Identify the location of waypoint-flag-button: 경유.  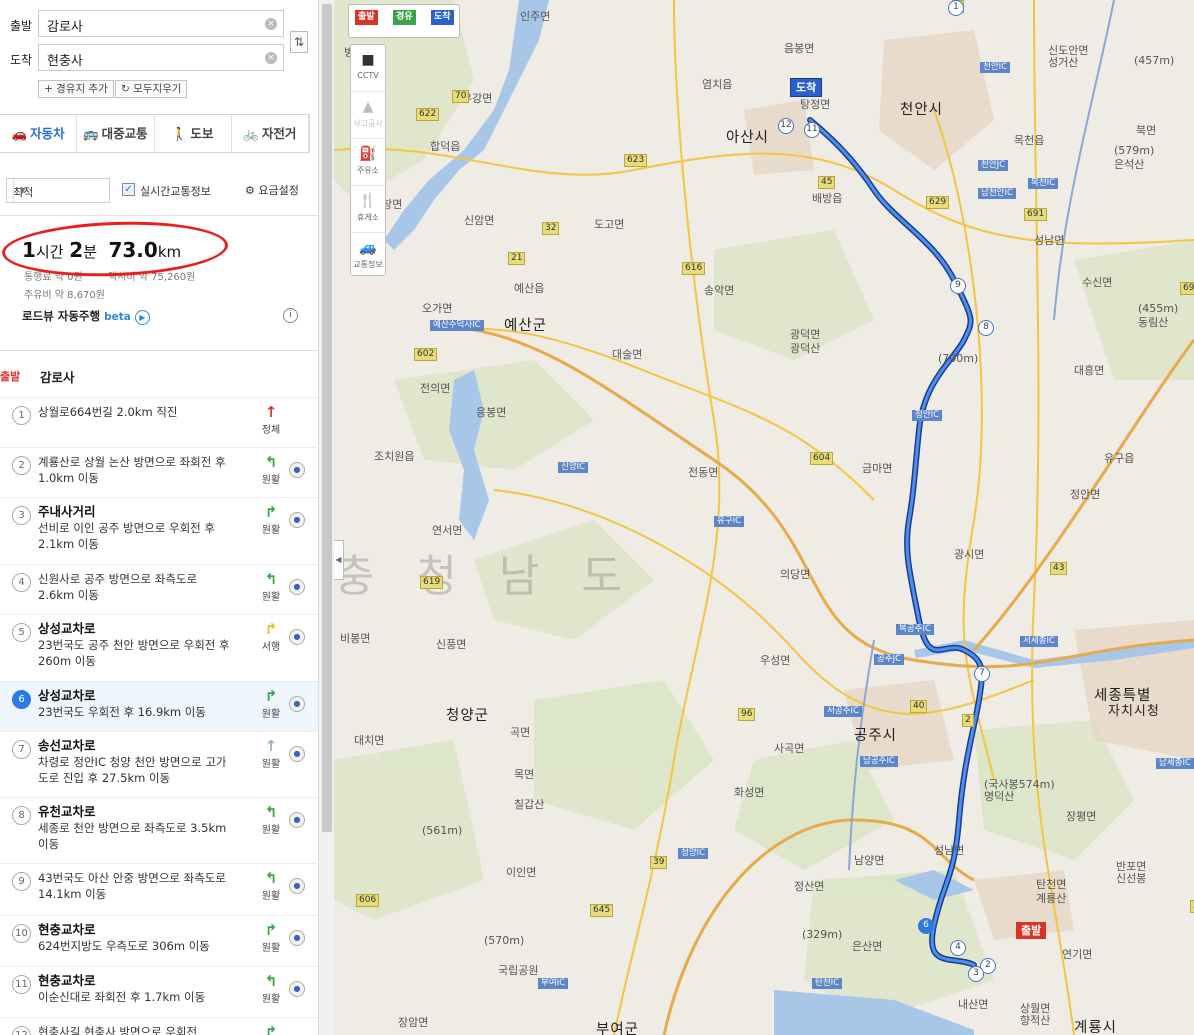
(404, 17).